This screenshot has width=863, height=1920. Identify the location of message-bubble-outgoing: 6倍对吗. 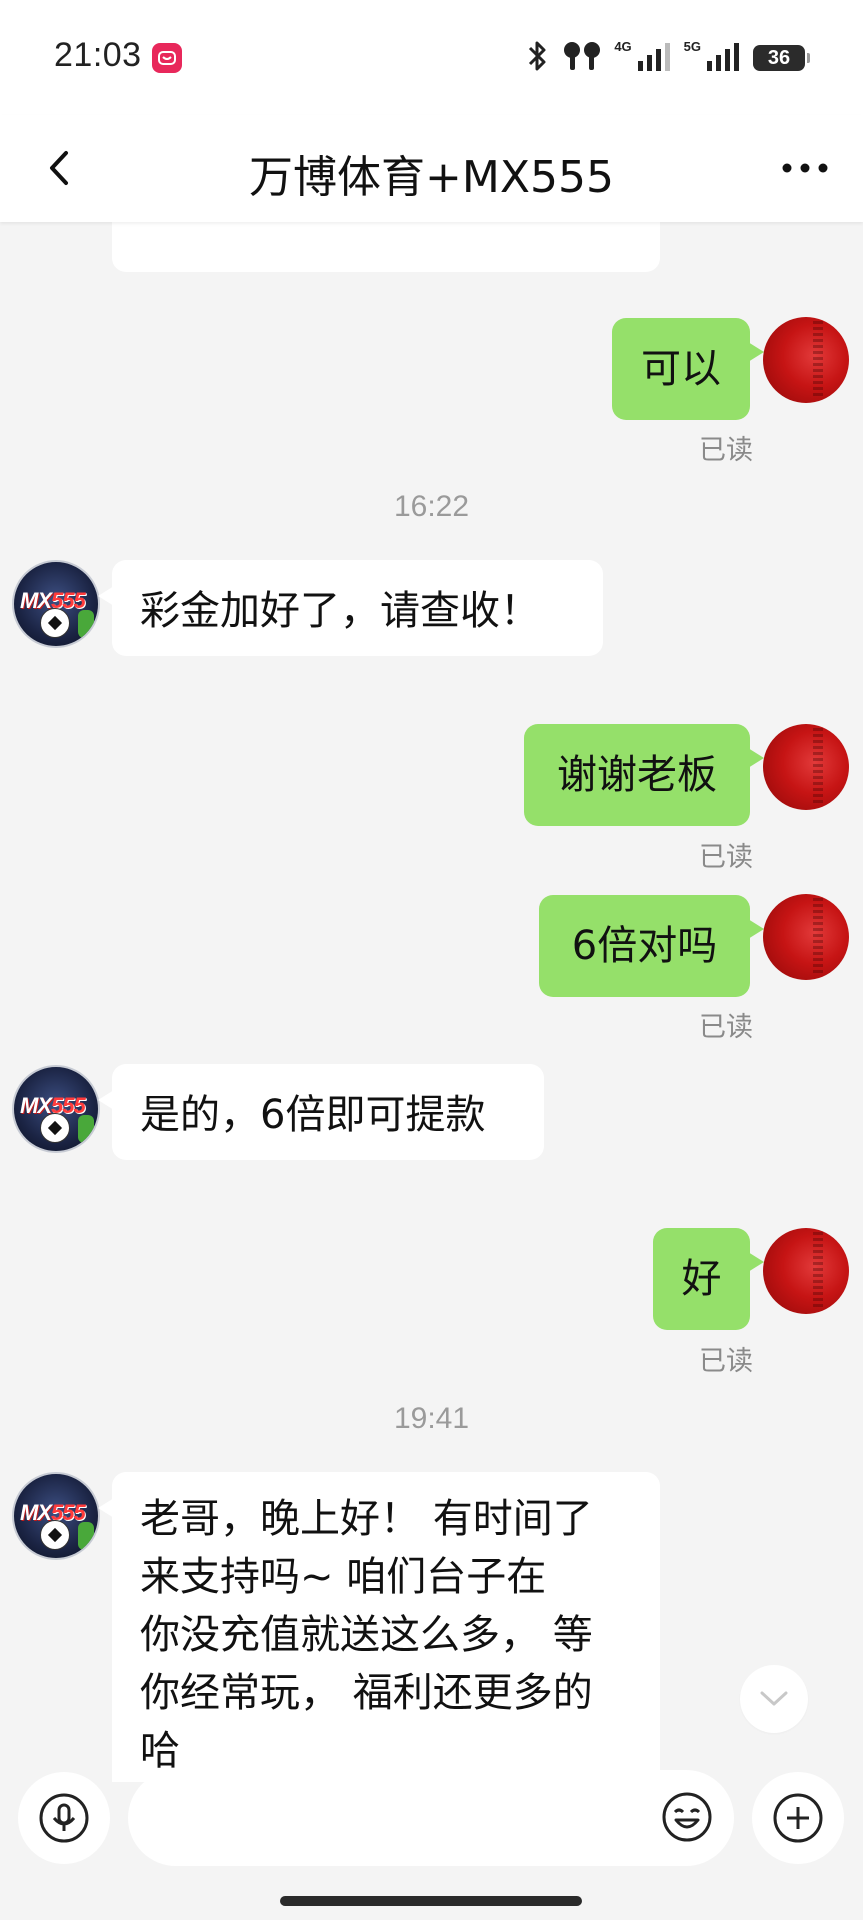
(651, 946).